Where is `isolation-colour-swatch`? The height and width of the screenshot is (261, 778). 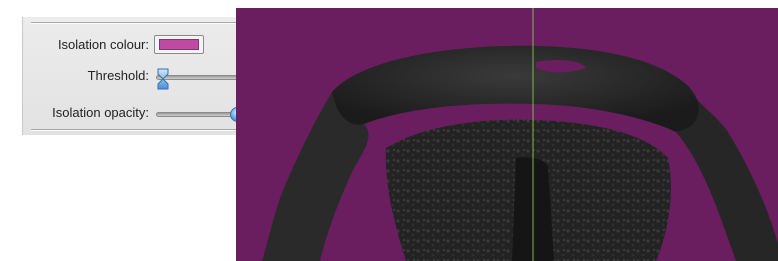
isolation-colour-swatch is located at coordinates (179, 44).